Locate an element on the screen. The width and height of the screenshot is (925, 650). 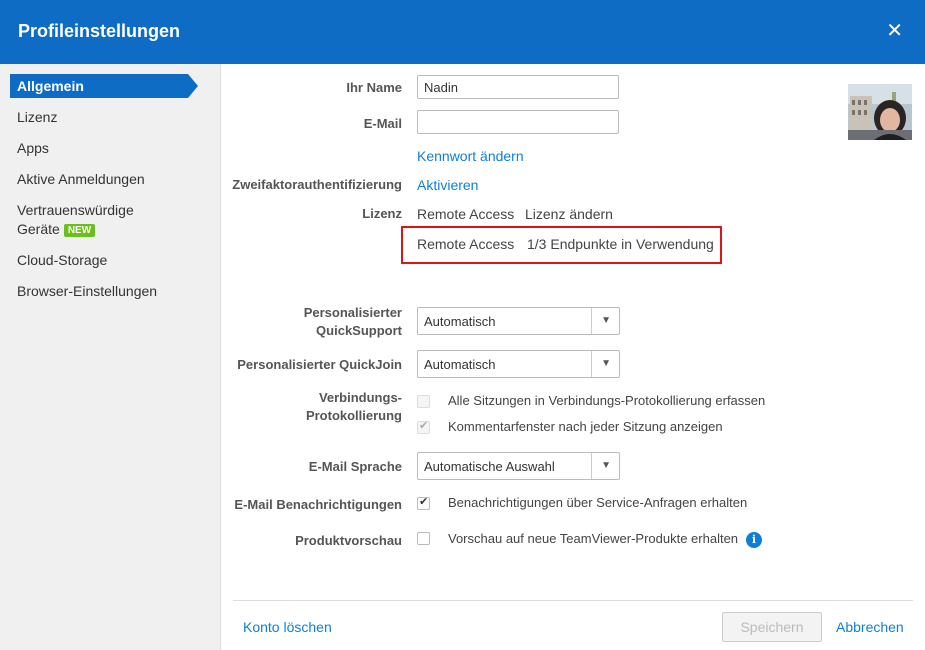
sidebar-item-label-line2: Geräte is located at coordinates (38, 229).